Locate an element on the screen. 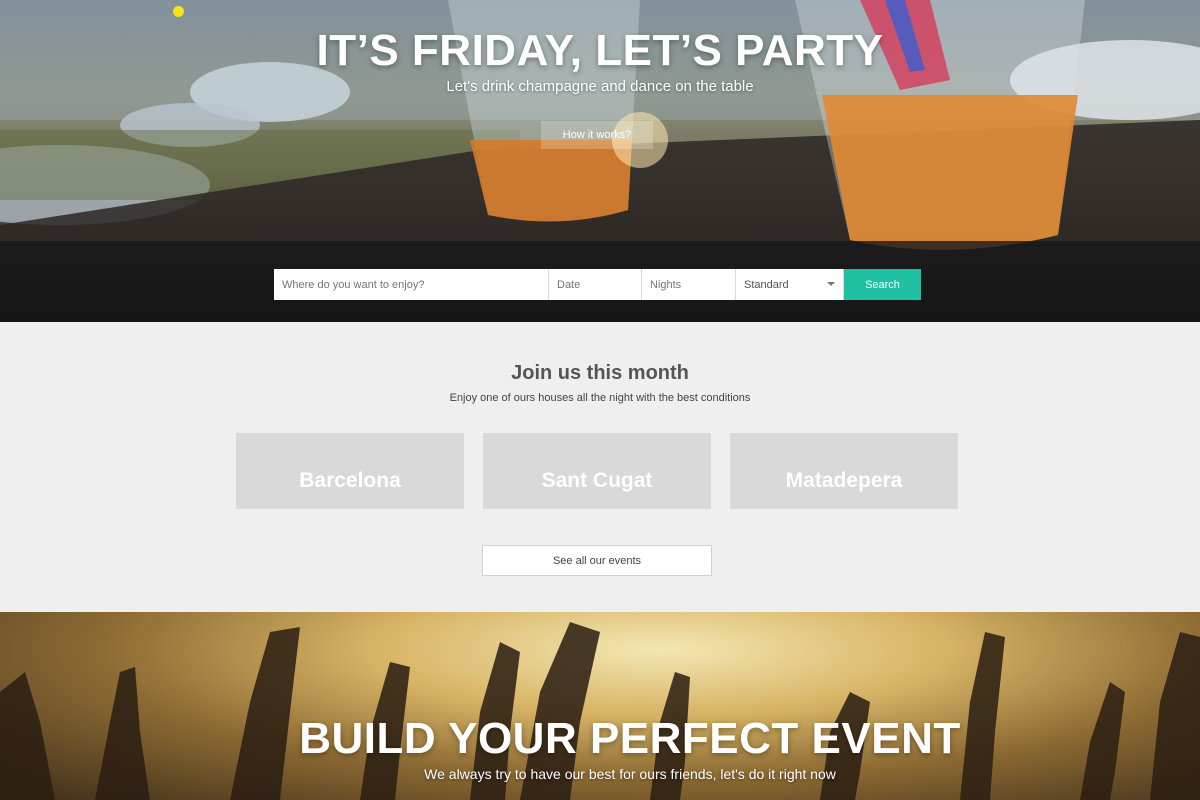 The width and height of the screenshot is (1200, 800). search-form: Standard Search is located at coordinates (597, 284).